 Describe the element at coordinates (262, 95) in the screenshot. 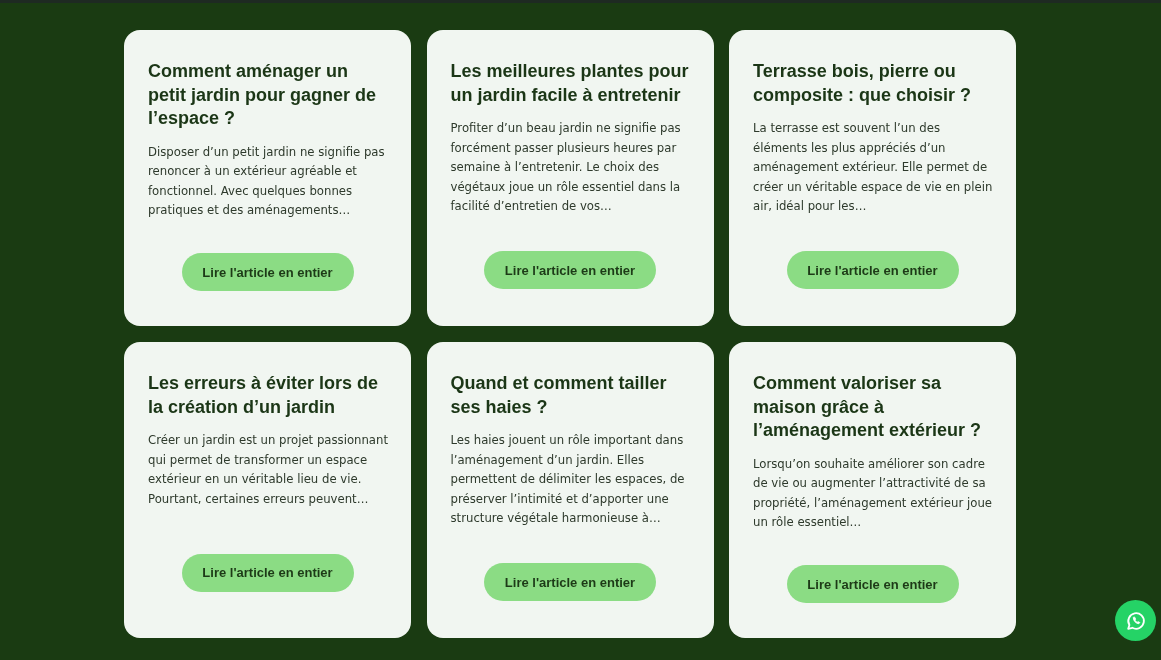

I see `article-title: Comment aménager un petit jardin pour gagner de l’espace ?` at that location.